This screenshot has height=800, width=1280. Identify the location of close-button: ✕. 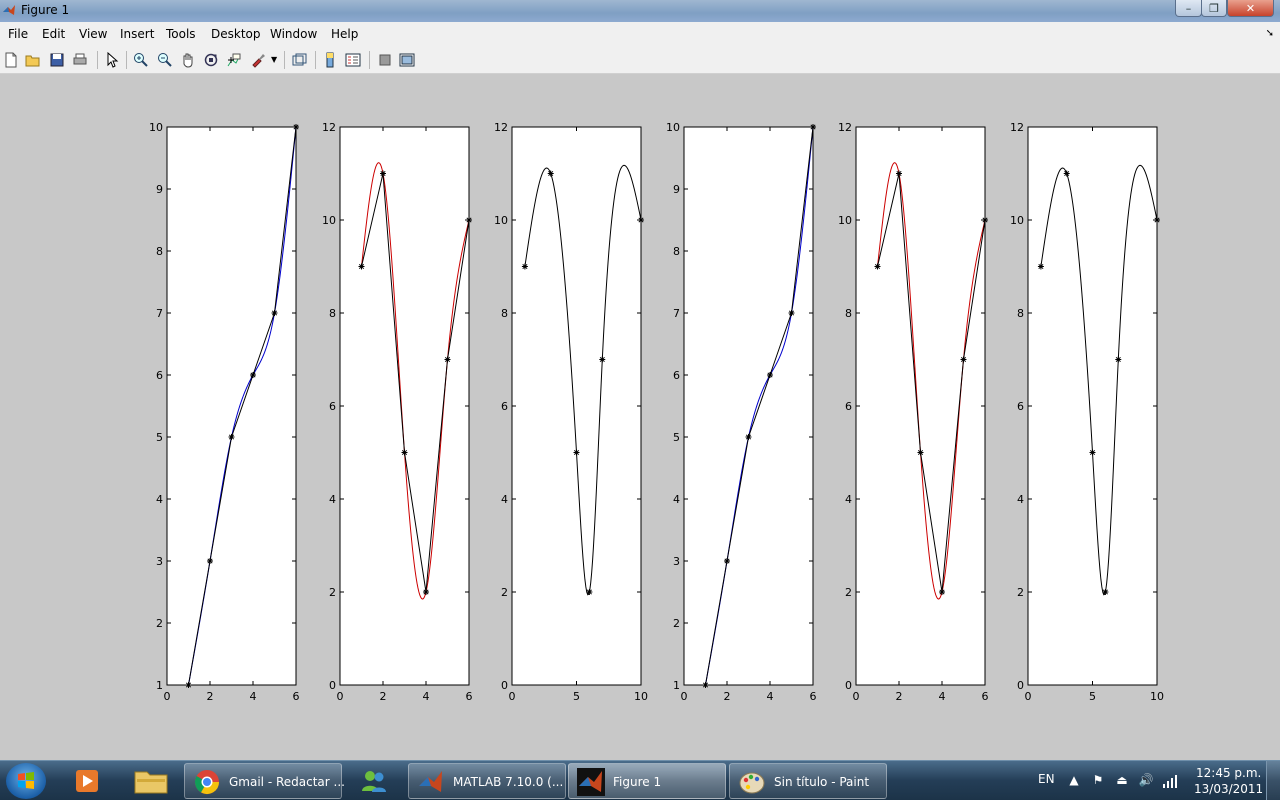
(1250, 8).